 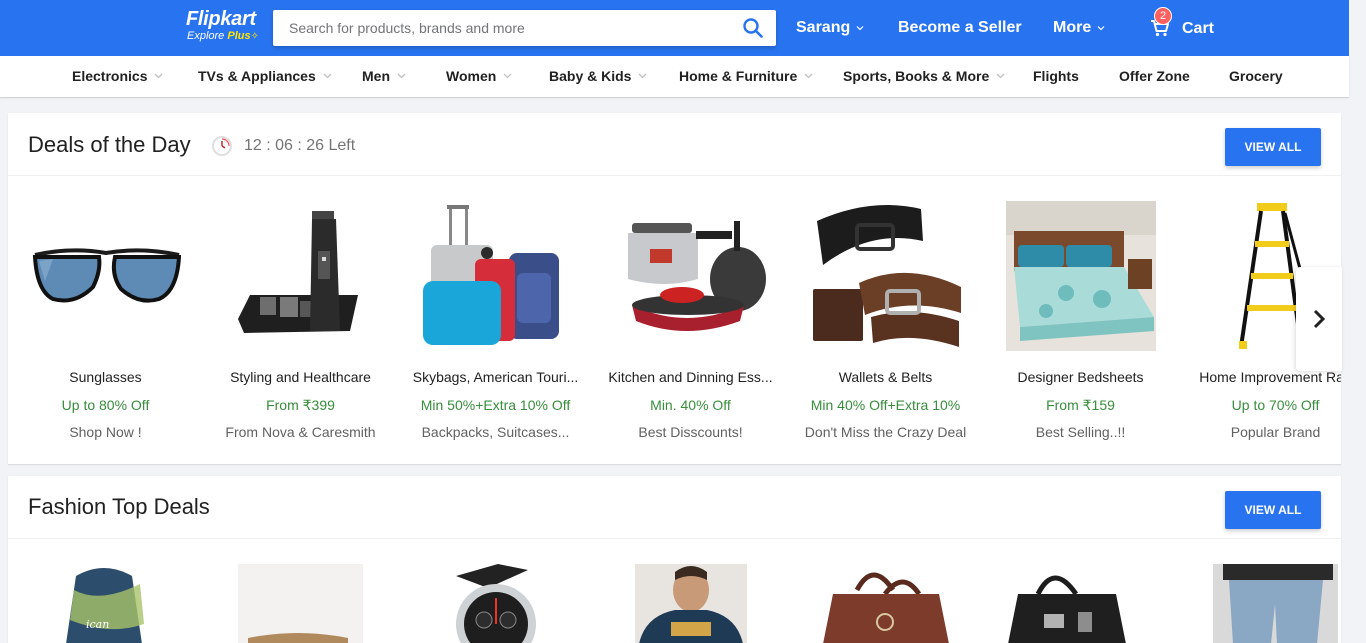 What do you see at coordinates (300, 377) in the screenshot?
I see `deal-name: Styling and Healthcare` at bounding box center [300, 377].